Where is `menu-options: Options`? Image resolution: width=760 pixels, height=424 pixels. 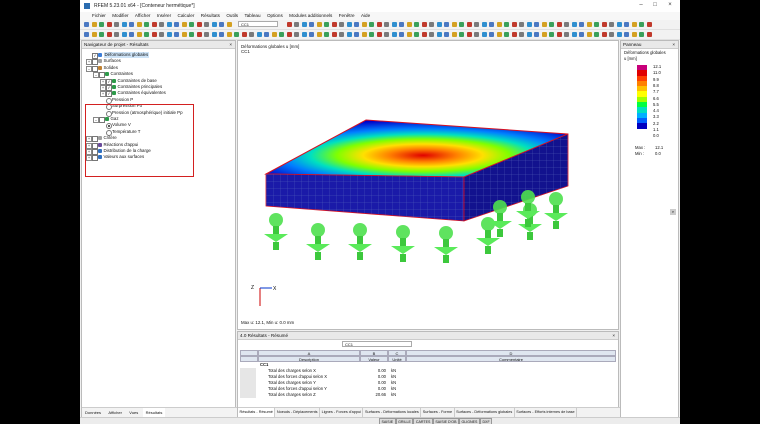
menu-options: Options is located at coordinates (275, 16).